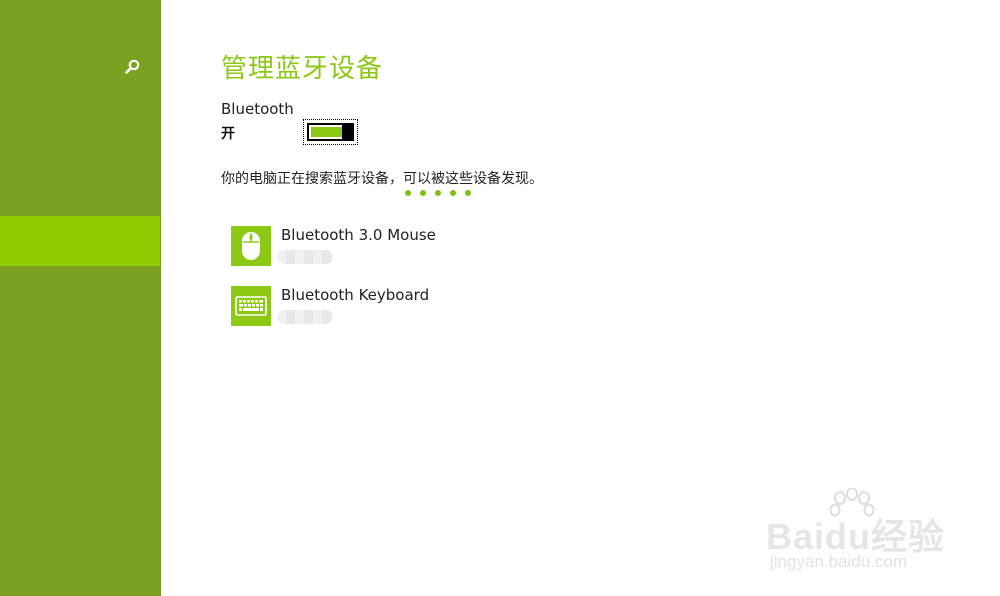 The height and width of the screenshot is (596, 1000). What do you see at coordinates (491, 247) in the screenshot?
I see `device-item-mouse: Bluetooth 3.0 Mouse` at bounding box center [491, 247].